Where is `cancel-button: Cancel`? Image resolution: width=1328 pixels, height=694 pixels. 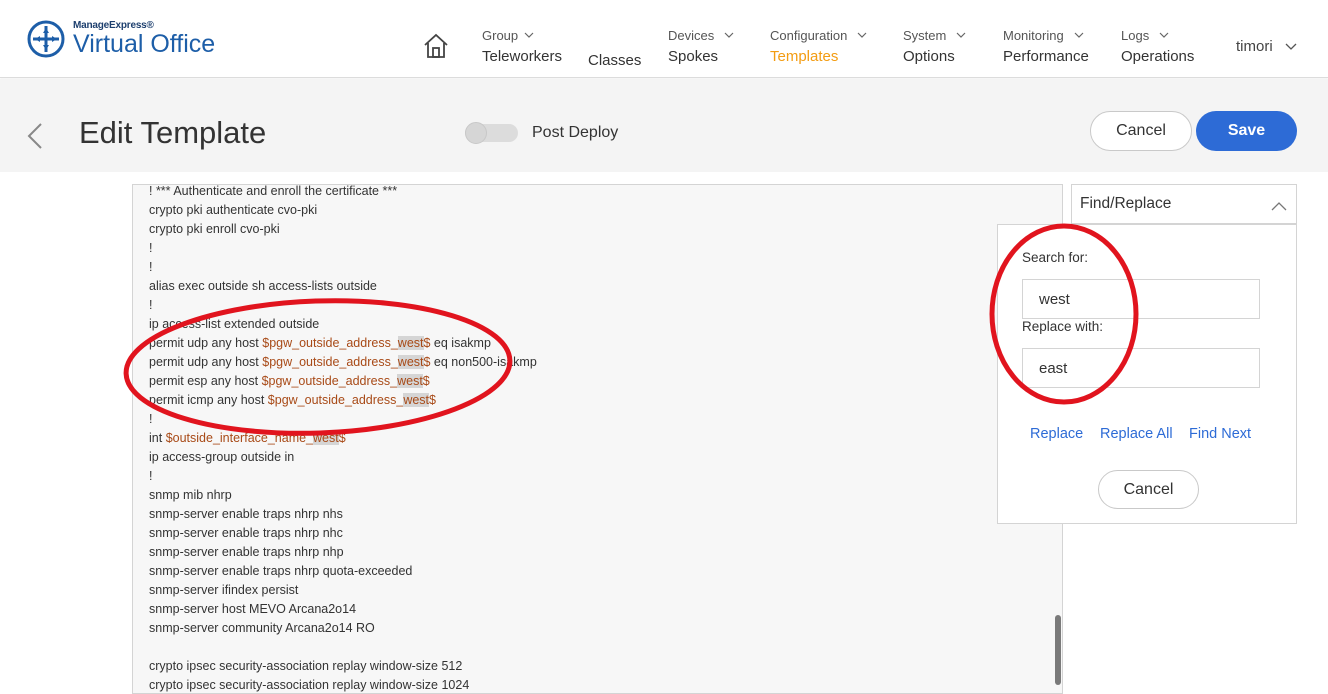 cancel-button: Cancel is located at coordinates (1141, 131).